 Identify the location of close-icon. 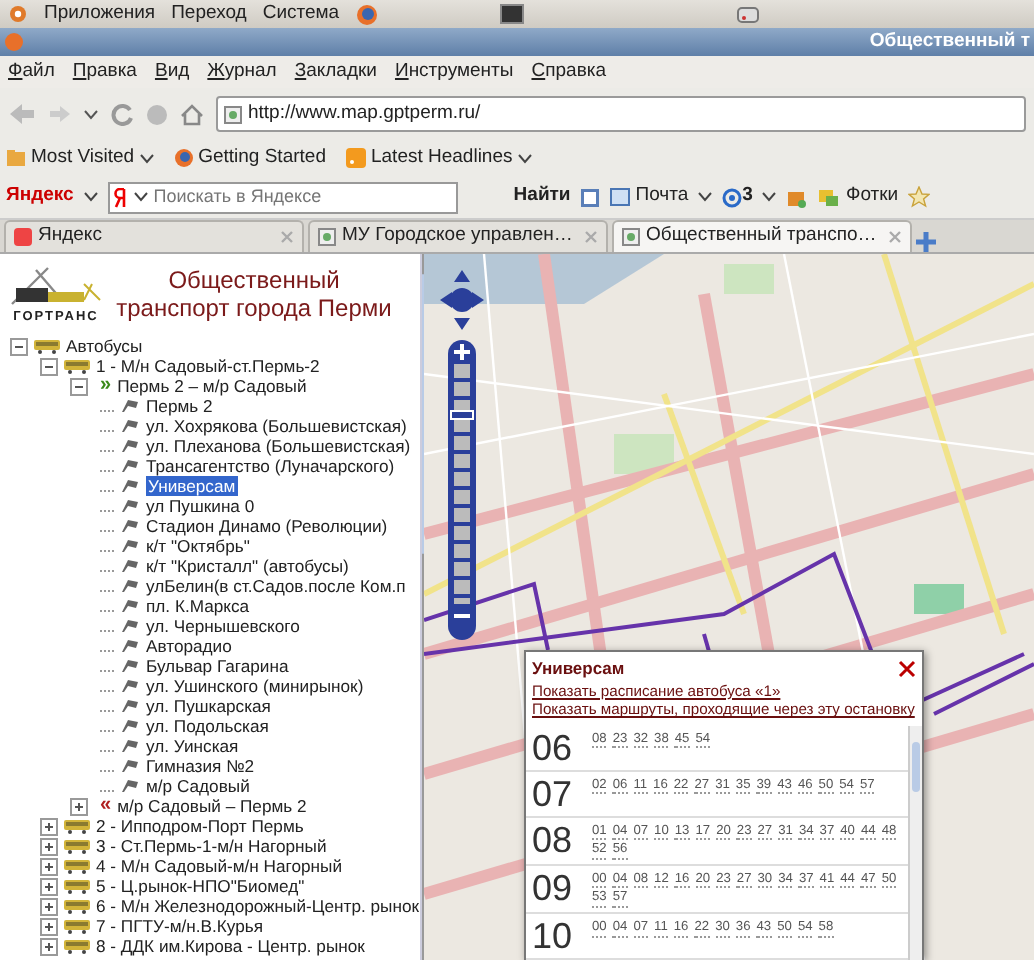
(907, 668).